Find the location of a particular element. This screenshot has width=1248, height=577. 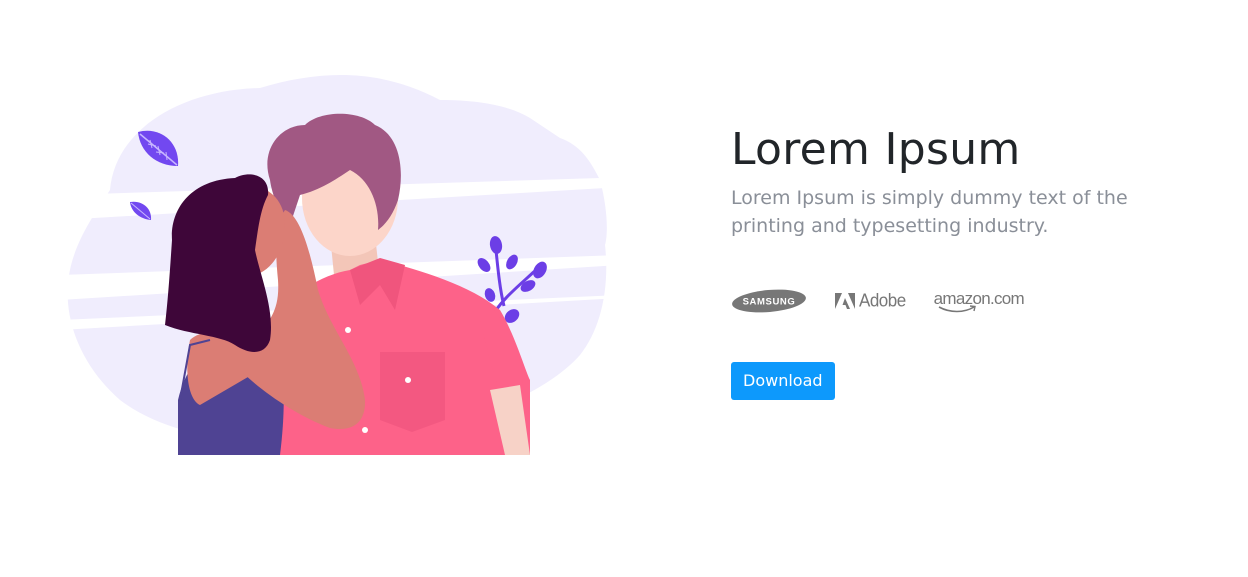

brand-logos: SAMSUNG Adobe amazon.com is located at coordinates (966, 301).